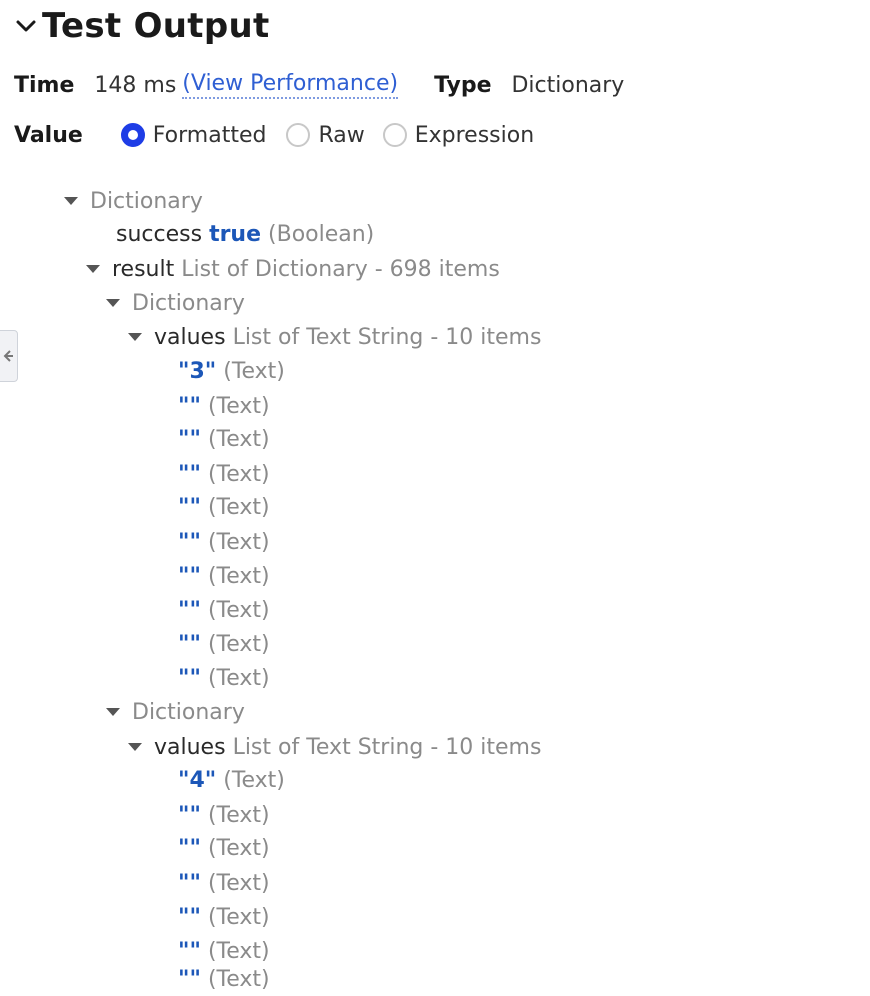 The width and height of the screenshot is (870, 996). I want to click on arrow-left-icon, so click(8, 356).